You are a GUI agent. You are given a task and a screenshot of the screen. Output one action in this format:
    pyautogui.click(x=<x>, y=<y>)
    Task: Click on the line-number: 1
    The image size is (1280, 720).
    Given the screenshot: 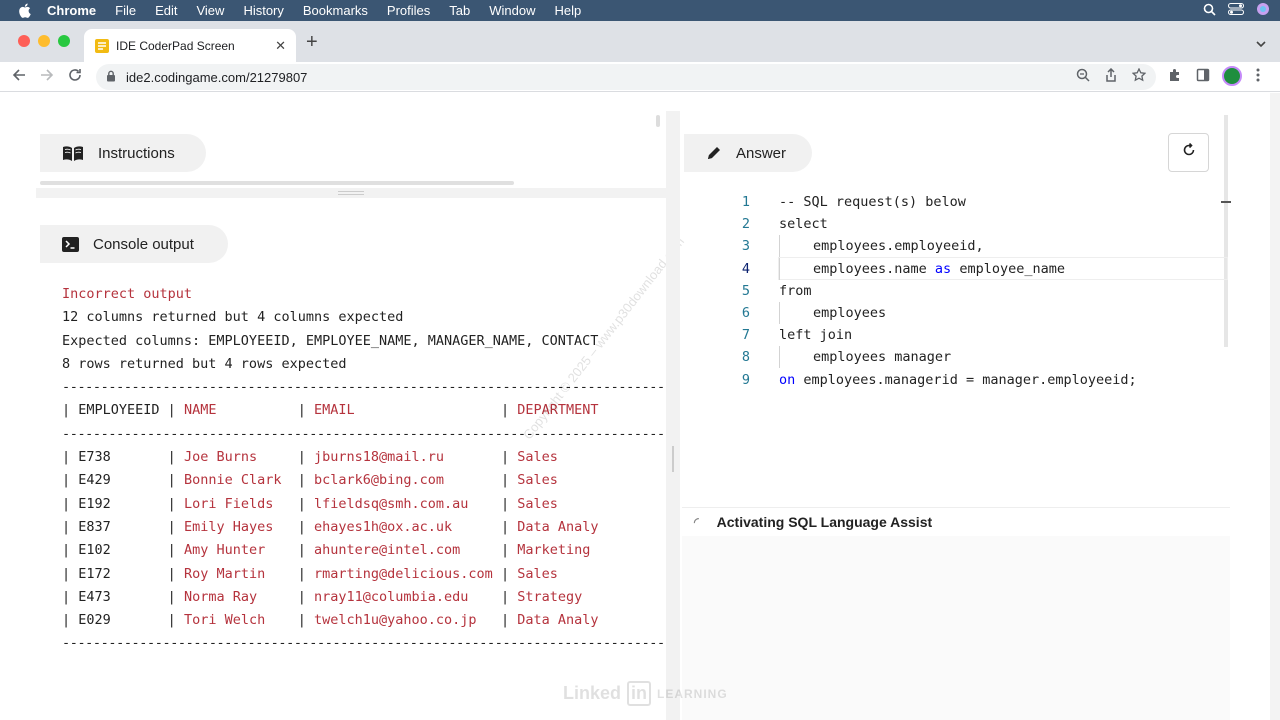 What is the action you would take?
    pyautogui.click(x=745, y=202)
    